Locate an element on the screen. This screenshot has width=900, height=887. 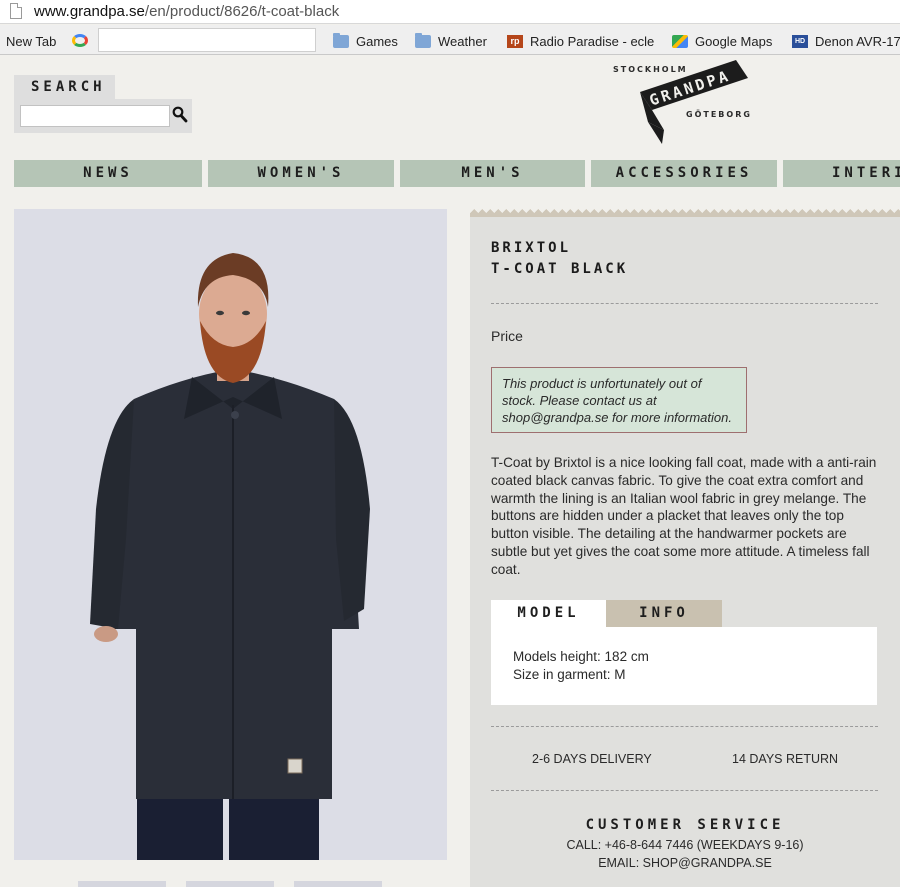
tab-model: MODEL is located at coordinates (548, 613).